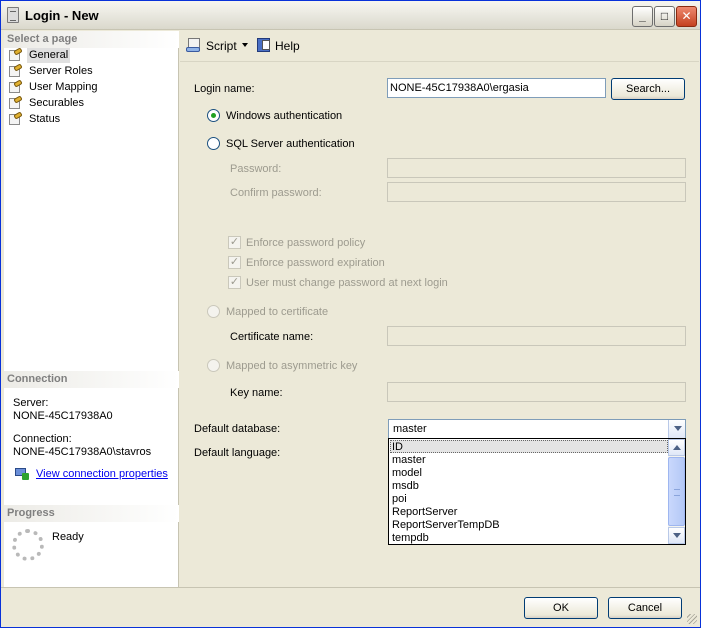  I want to click on help-button: Help, so click(287, 46).